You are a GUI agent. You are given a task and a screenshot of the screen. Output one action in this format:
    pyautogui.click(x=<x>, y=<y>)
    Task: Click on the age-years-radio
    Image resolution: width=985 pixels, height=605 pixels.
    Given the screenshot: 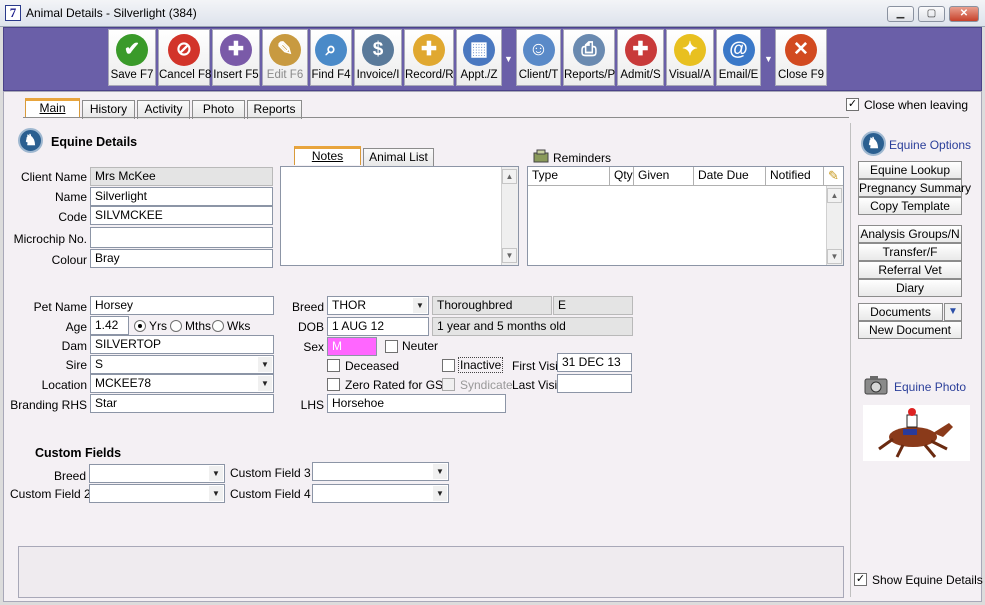 What is the action you would take?
    pyautogui.click(x=140, y=326)
    